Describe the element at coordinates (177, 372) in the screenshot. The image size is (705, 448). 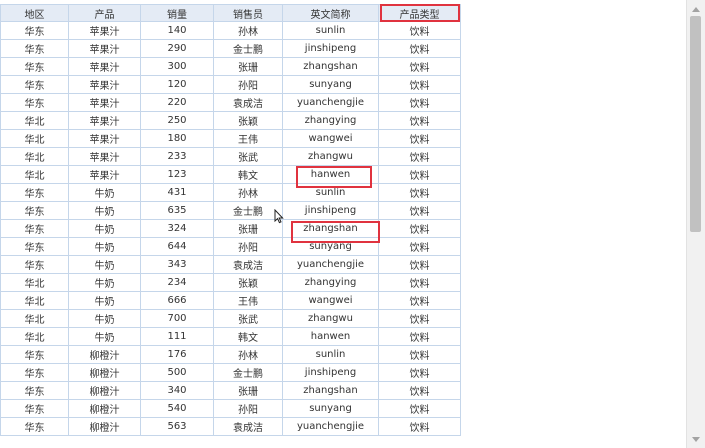
I see `cell-sales: 500` at that location.